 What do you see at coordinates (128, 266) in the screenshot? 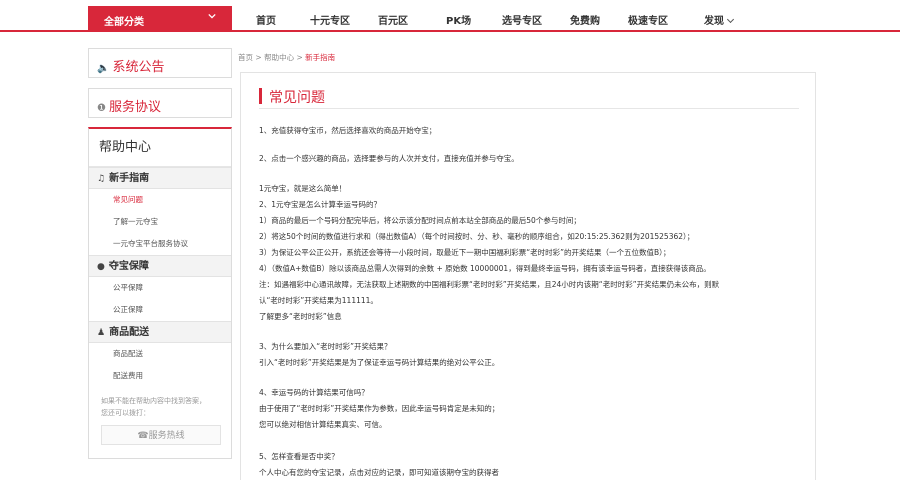
I see `group-guarantee-label: 夺宝保障` at bounding box center [128, 266].